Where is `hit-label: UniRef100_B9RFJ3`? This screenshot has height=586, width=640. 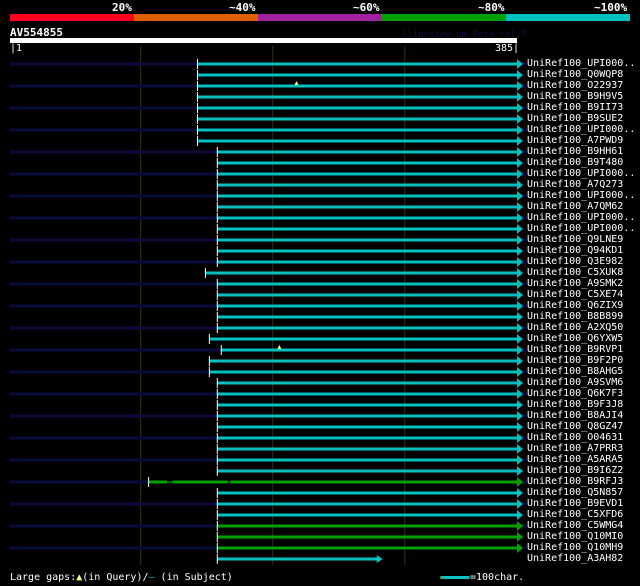 hit-label: UniRef100_B9RFJ3 is located at coordinates (575, 481).